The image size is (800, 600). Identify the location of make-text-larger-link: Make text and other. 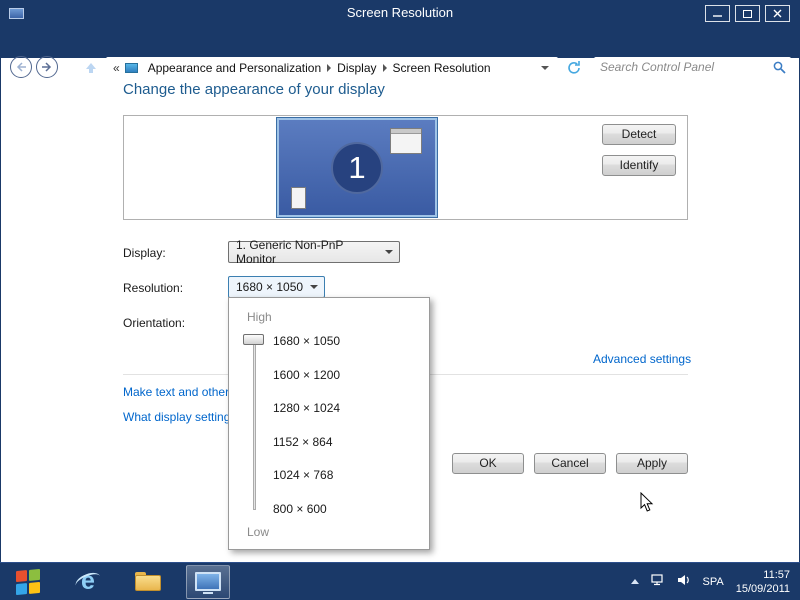
(176, 392).